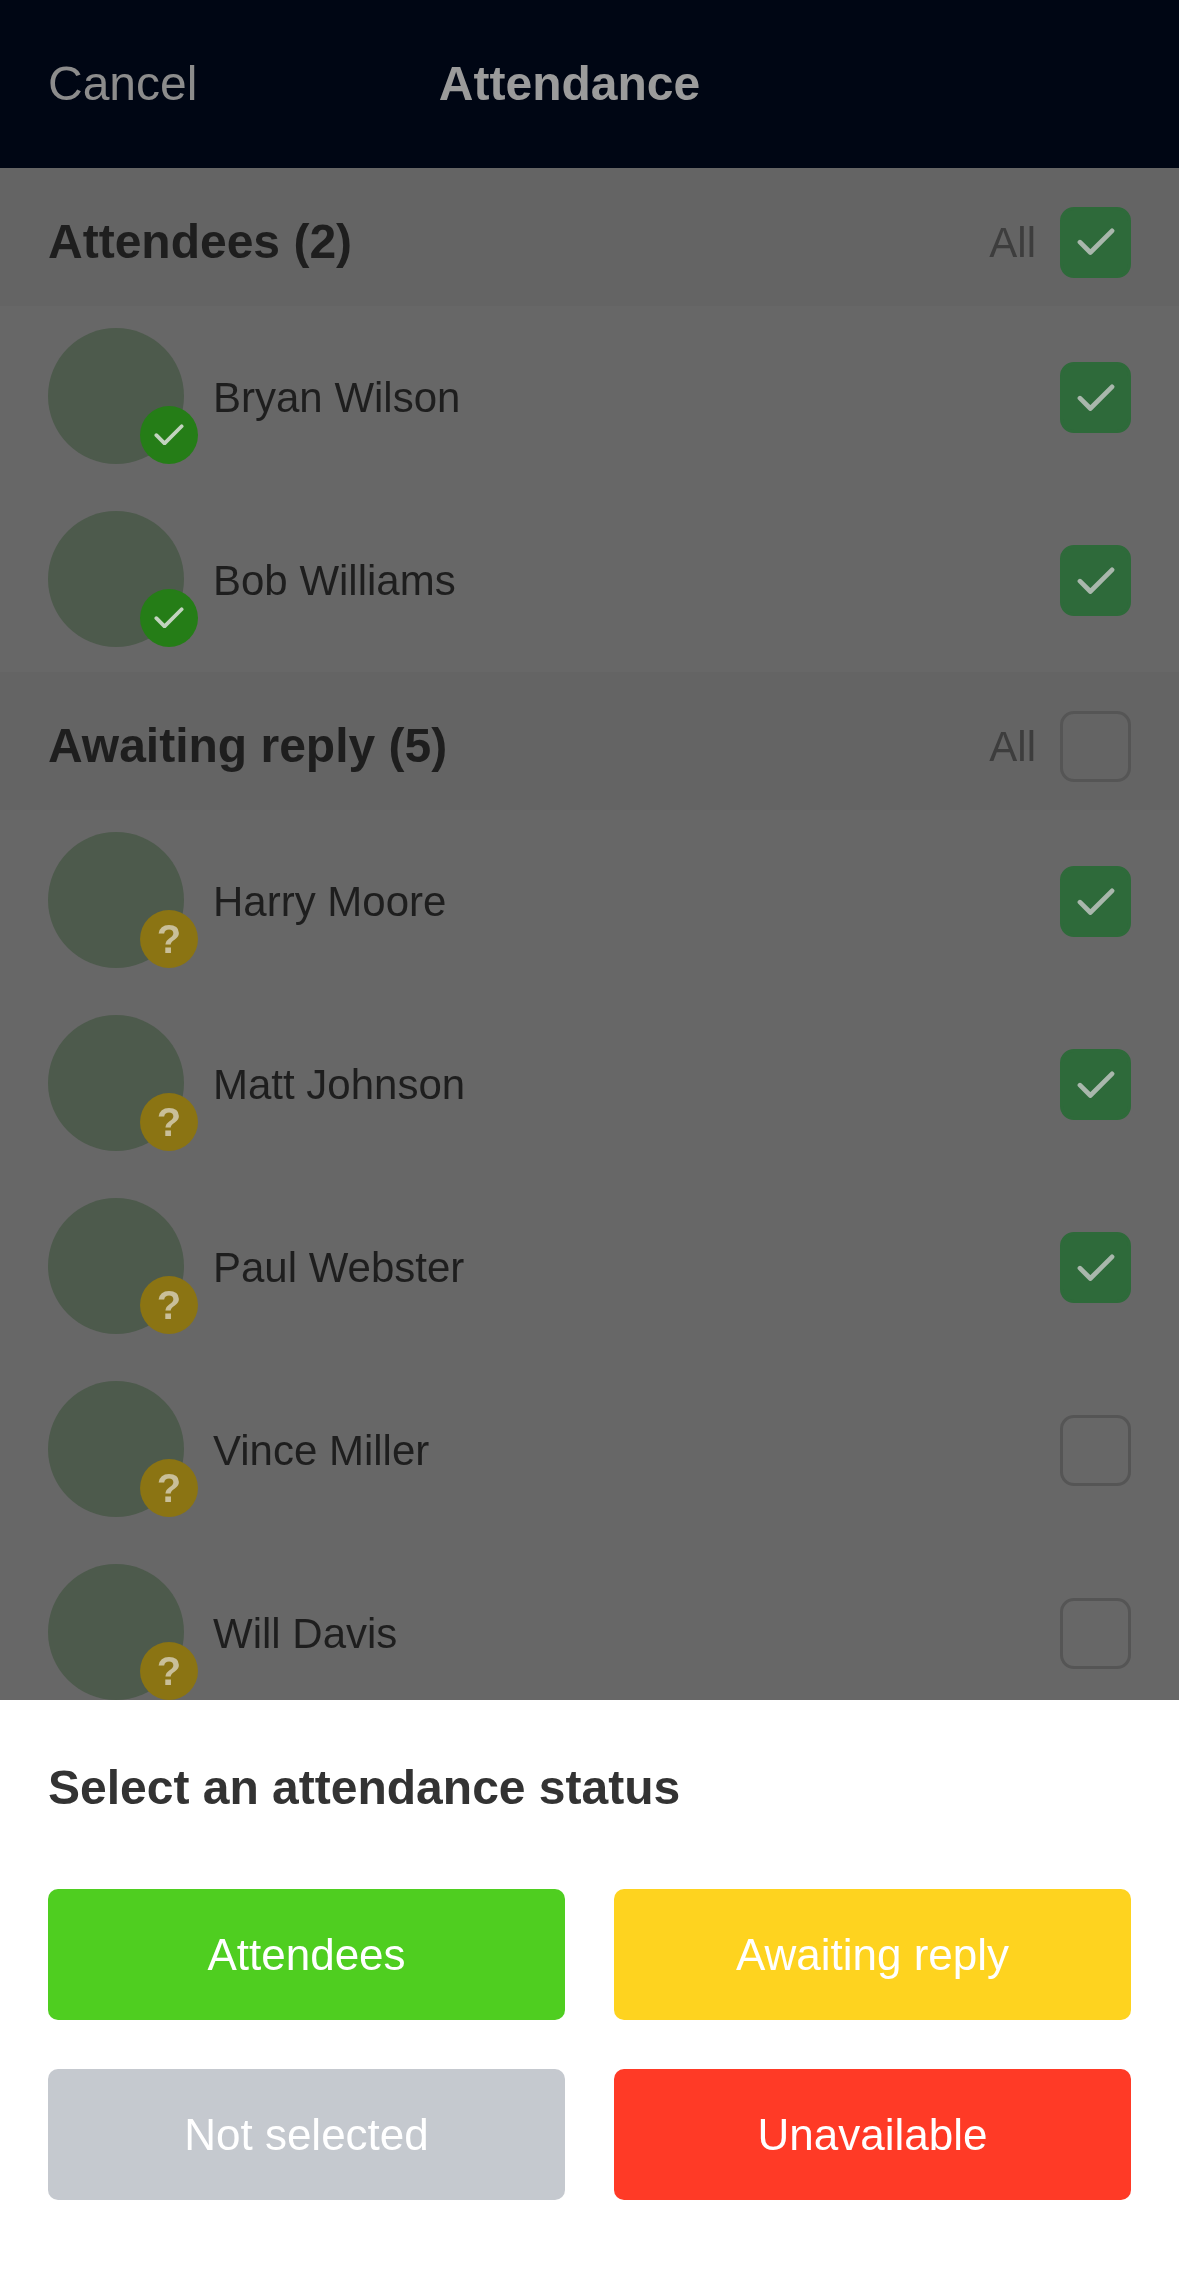 This screenshot has height=2280, width=1179. Describe the element at coordinates (872, 2134) in the screenshot. I see `status-button: Unavailable` at that location.